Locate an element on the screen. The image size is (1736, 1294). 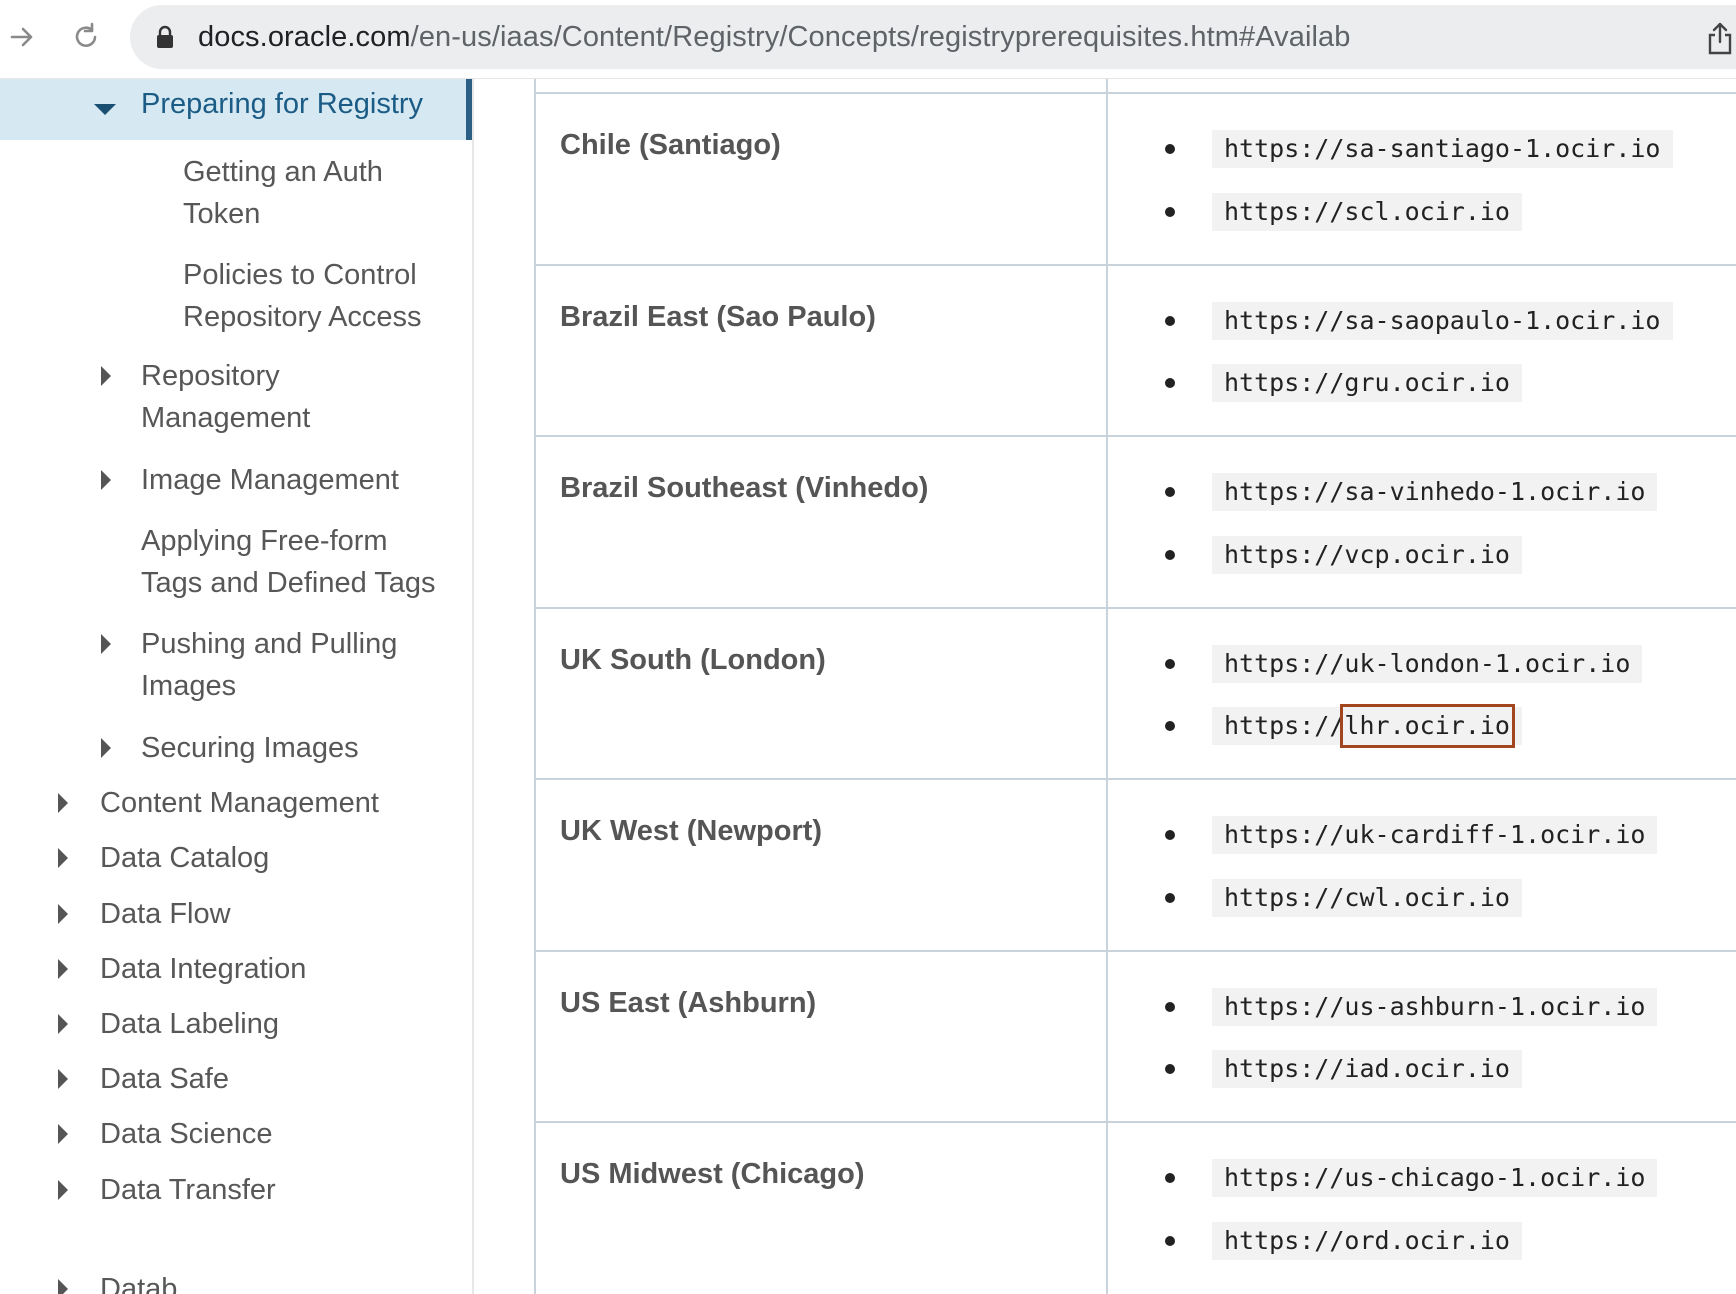
sidebar-item-label: Applying Free-form is located at coordinates (264, 541).